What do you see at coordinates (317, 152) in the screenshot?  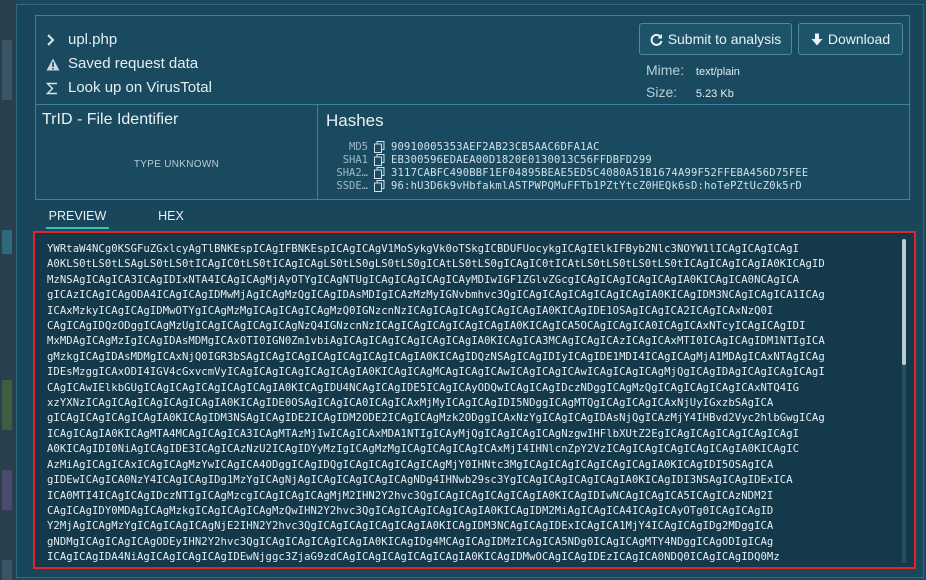 I see `column-divider` at bounding box center [317, 152].